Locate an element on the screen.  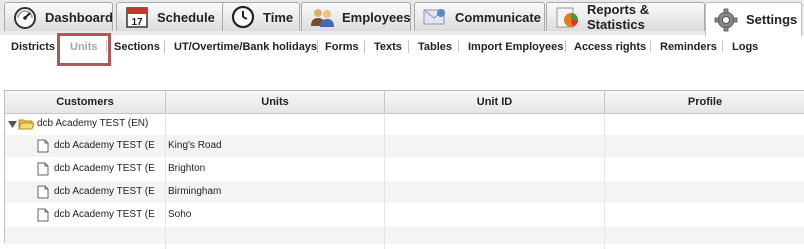
pie-chart-icon is located at coordinates (567, 17).